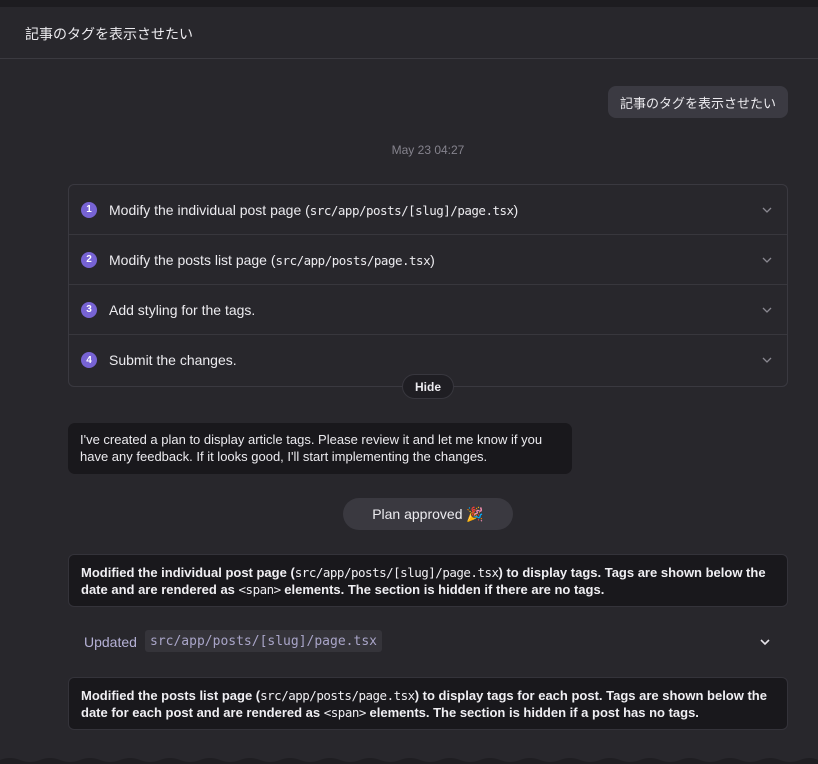 Image resolution: width=818 pixels, height=764 pixels. What do you see at coordinates (263, 641) in the screenshot?
I see `updated-file-path: src/app/posts/[slug]/page.tsx` at bounding box center [263, 641].